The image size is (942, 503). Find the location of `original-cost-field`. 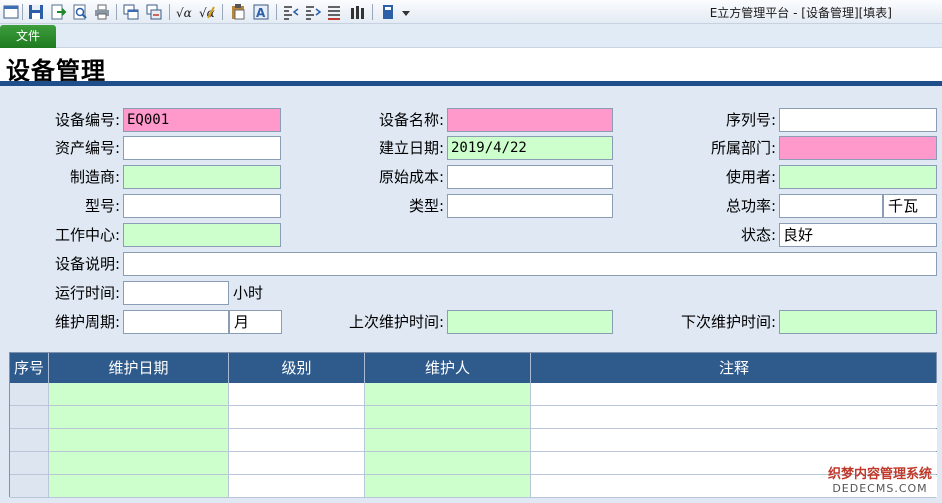

original-cost-field is located at coordinates (530, 177).